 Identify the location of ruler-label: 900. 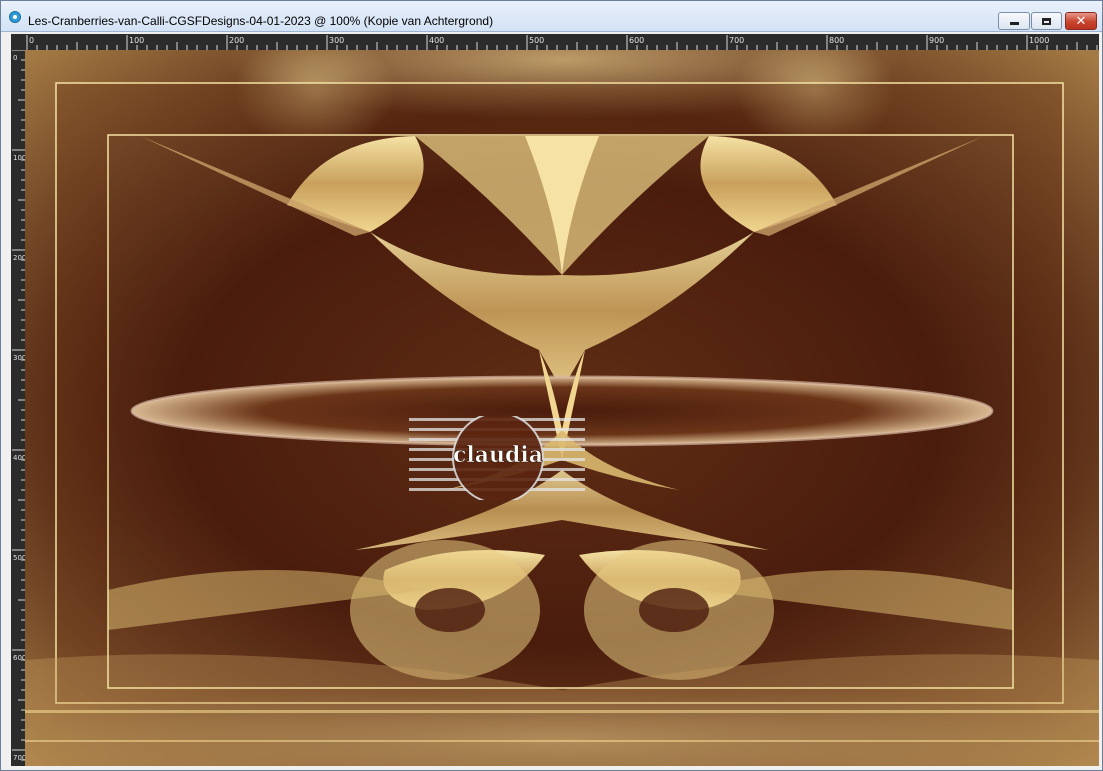
(936, 40).